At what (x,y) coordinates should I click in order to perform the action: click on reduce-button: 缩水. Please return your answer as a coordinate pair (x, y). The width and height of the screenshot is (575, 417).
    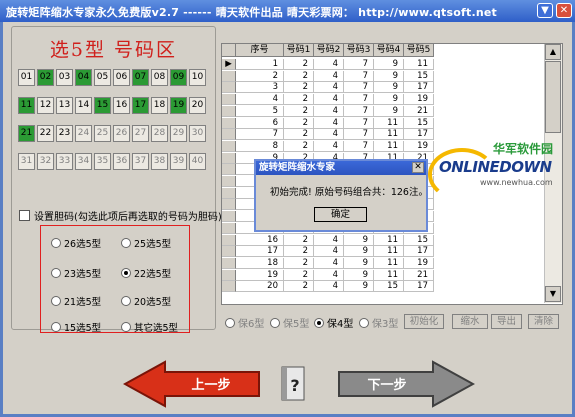
    Looking at the image, I should click on (470, 321).